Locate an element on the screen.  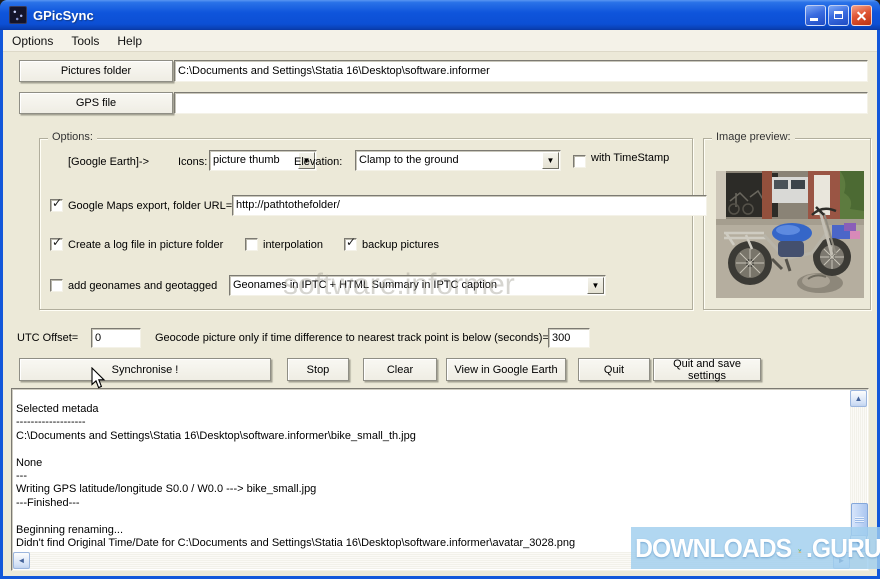
geocode-threshold-input: 300 is located at coordinates (569, 338).